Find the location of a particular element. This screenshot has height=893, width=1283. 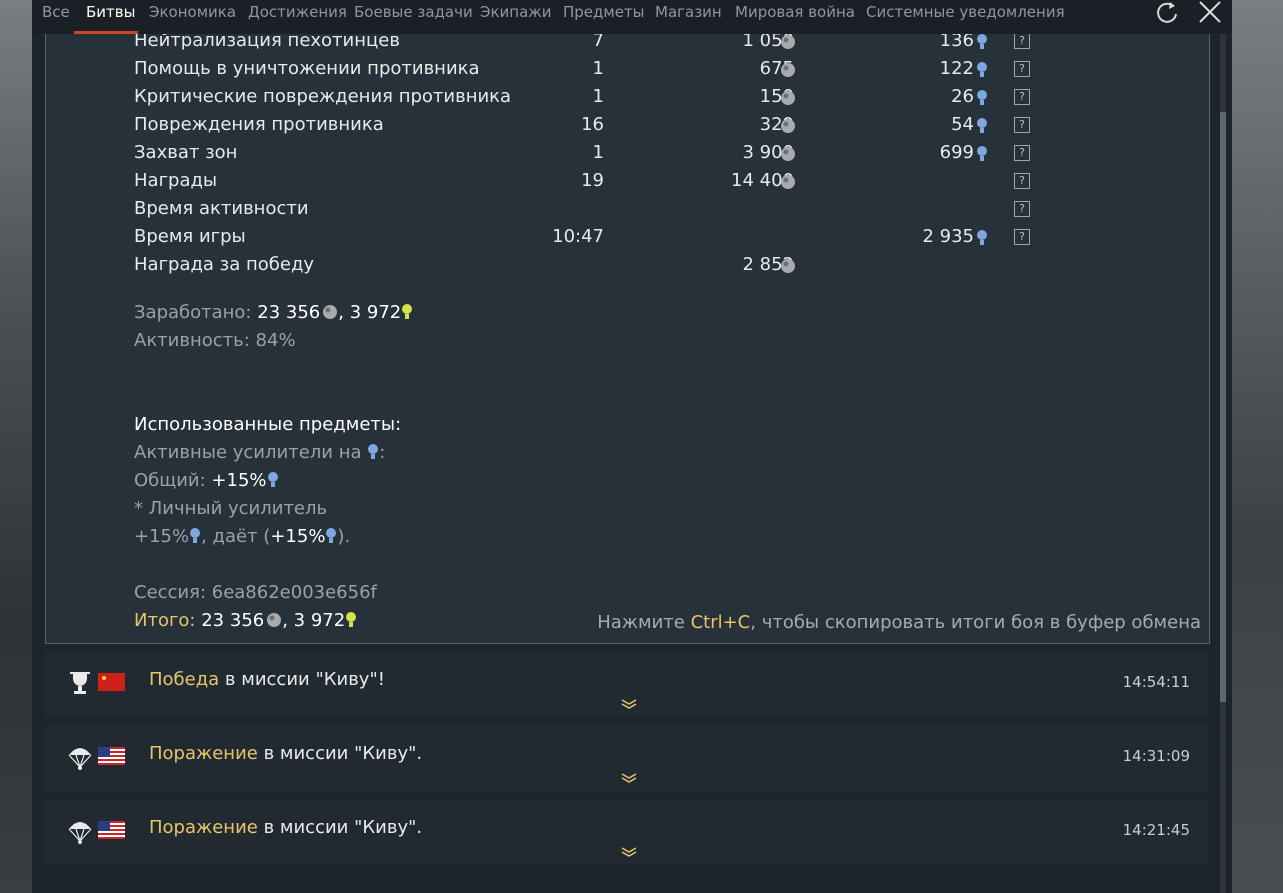

tab-battle-tasks: Боевые задачи is located at coordinates (413, 12).